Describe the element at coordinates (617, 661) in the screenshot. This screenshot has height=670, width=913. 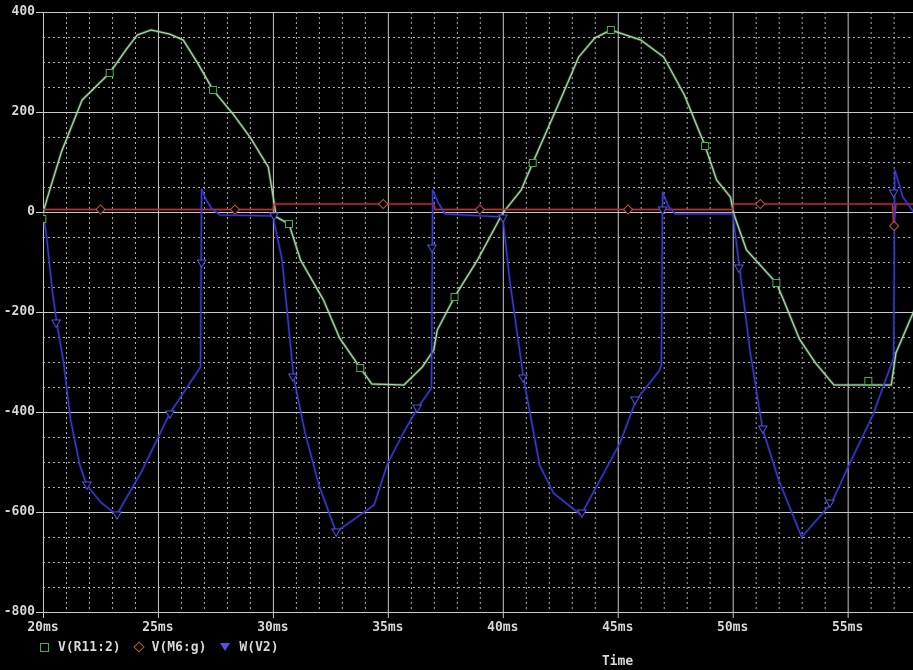
I see `x-axis-title: Time` at that location.